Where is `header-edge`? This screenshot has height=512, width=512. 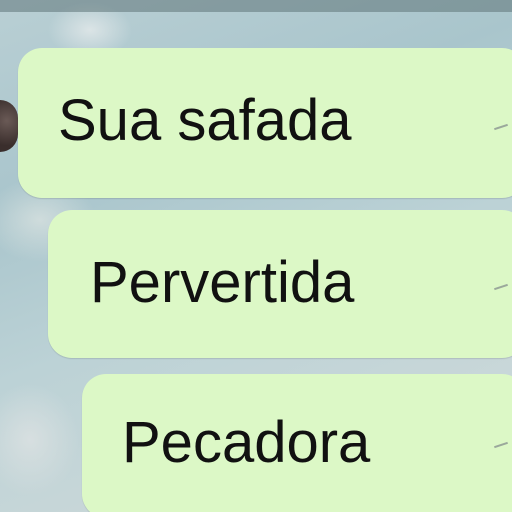 header-edge is located at coordinates (256, 6).